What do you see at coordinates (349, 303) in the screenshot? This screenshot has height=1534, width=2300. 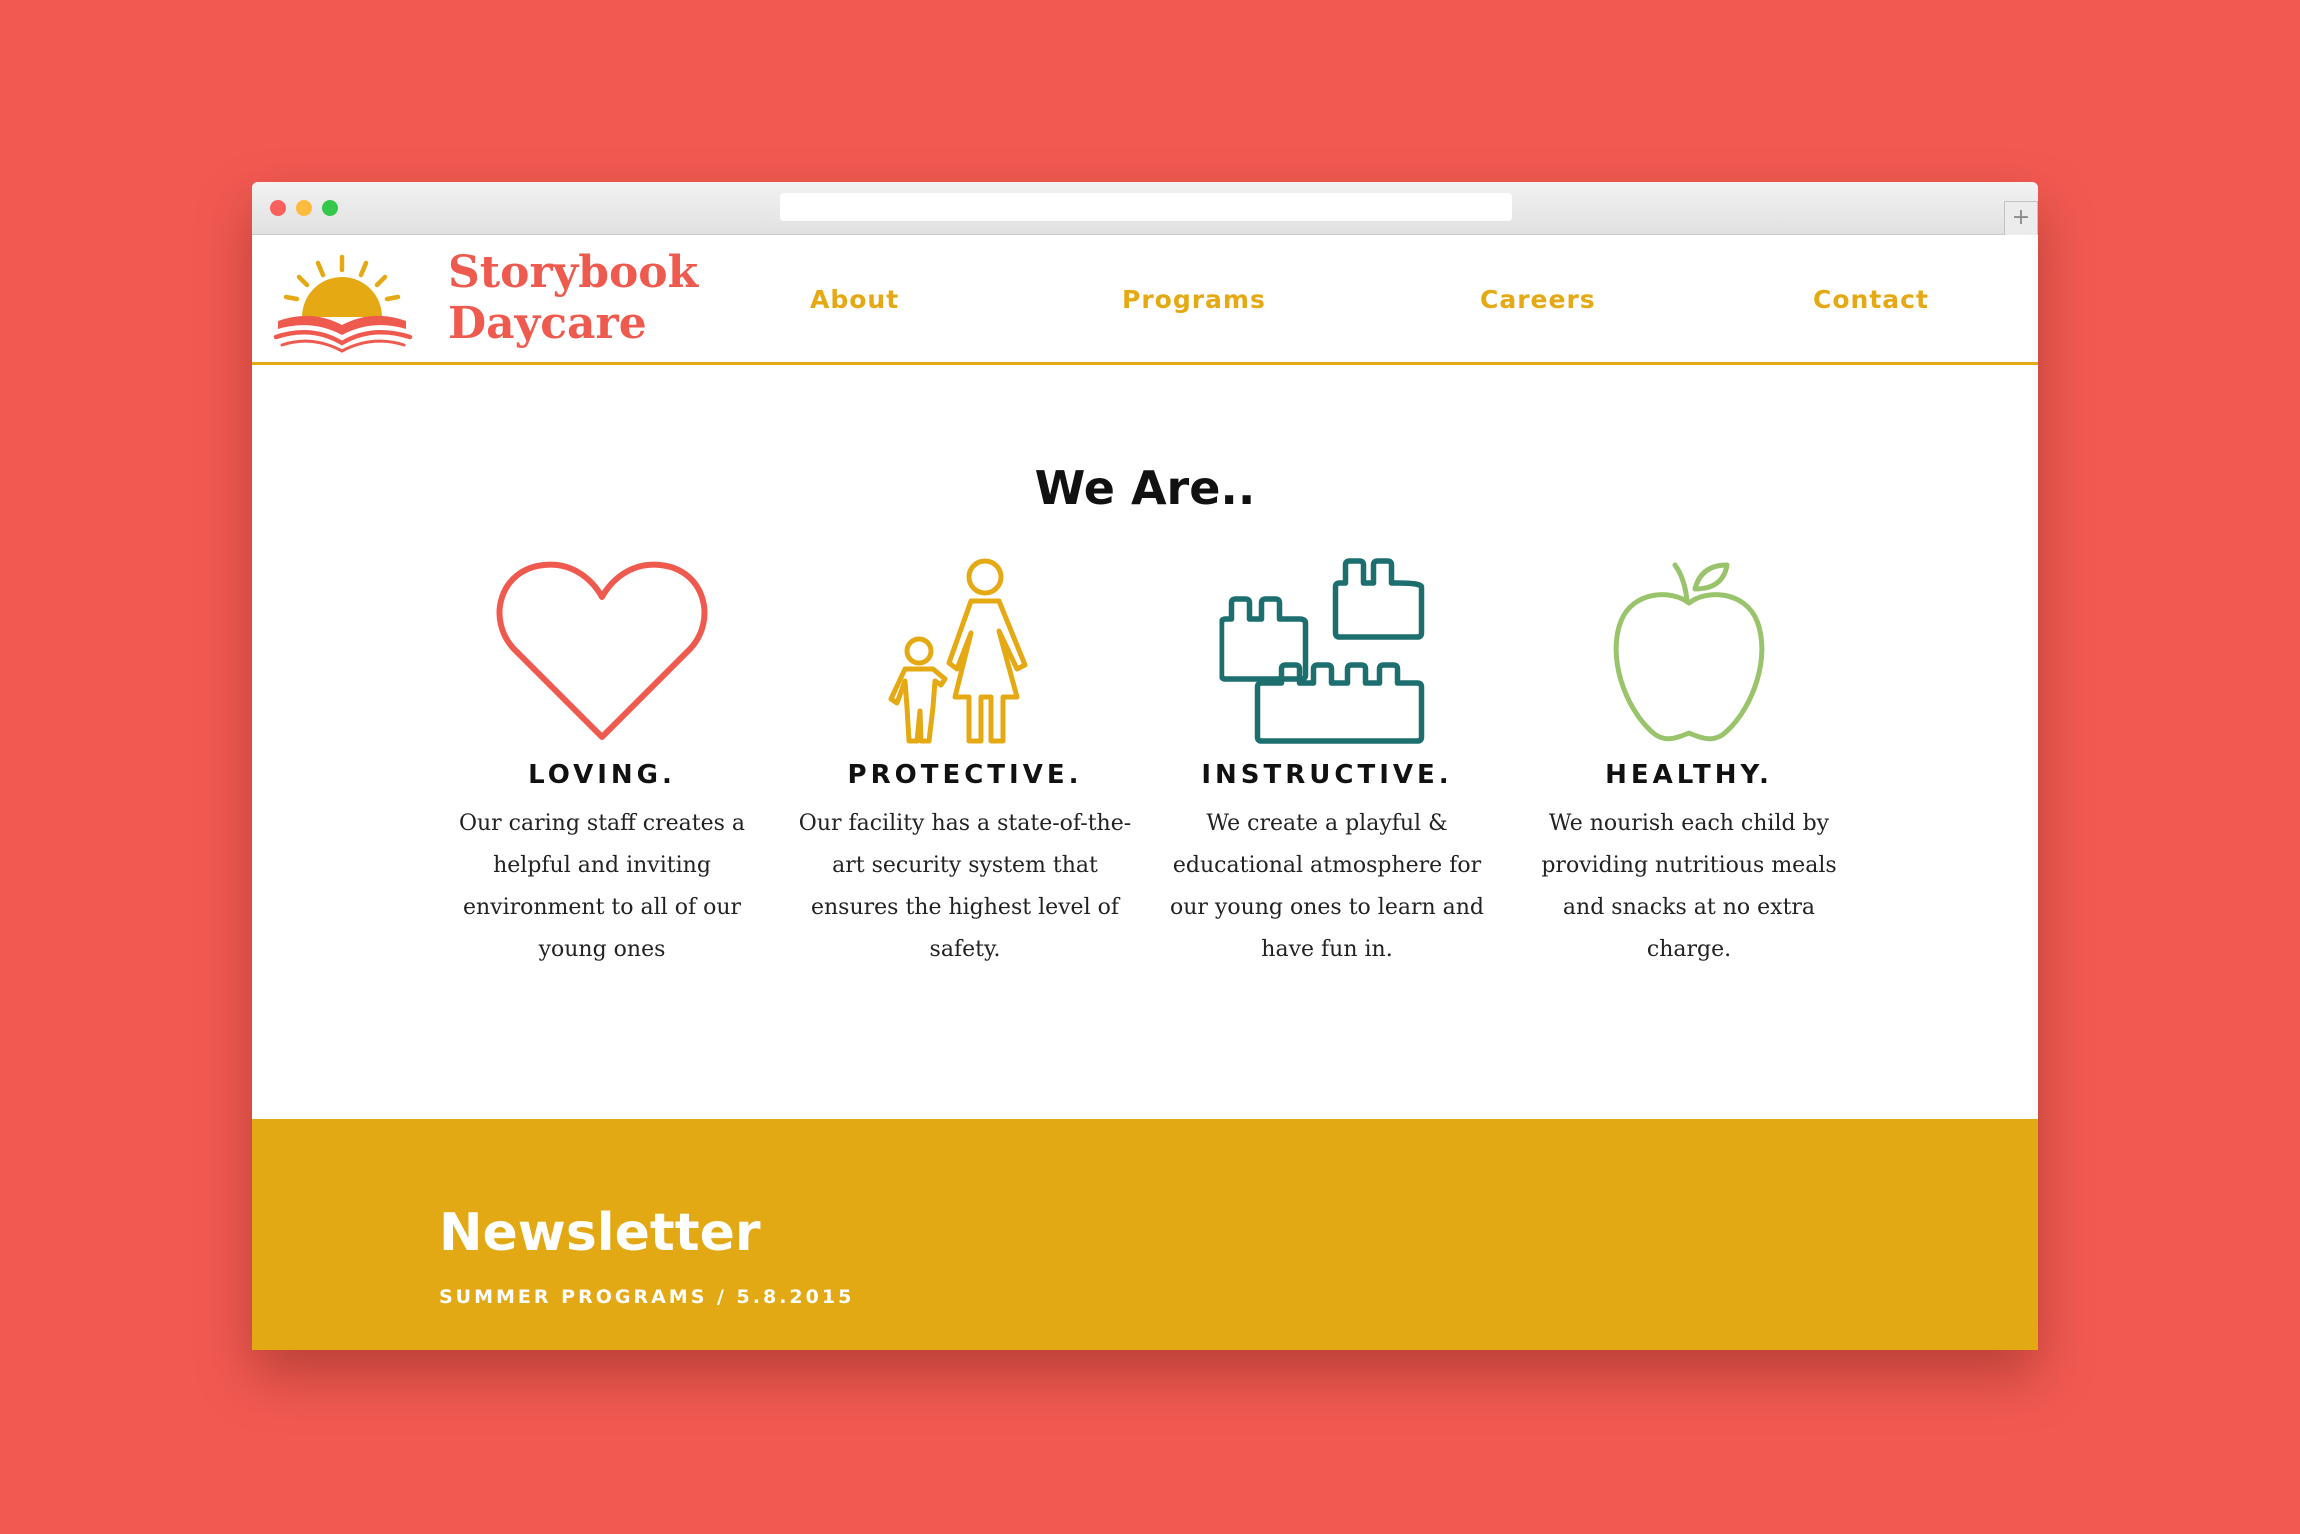 I see `sunrise-book-logo-icon` at bounding box center [349, 303].